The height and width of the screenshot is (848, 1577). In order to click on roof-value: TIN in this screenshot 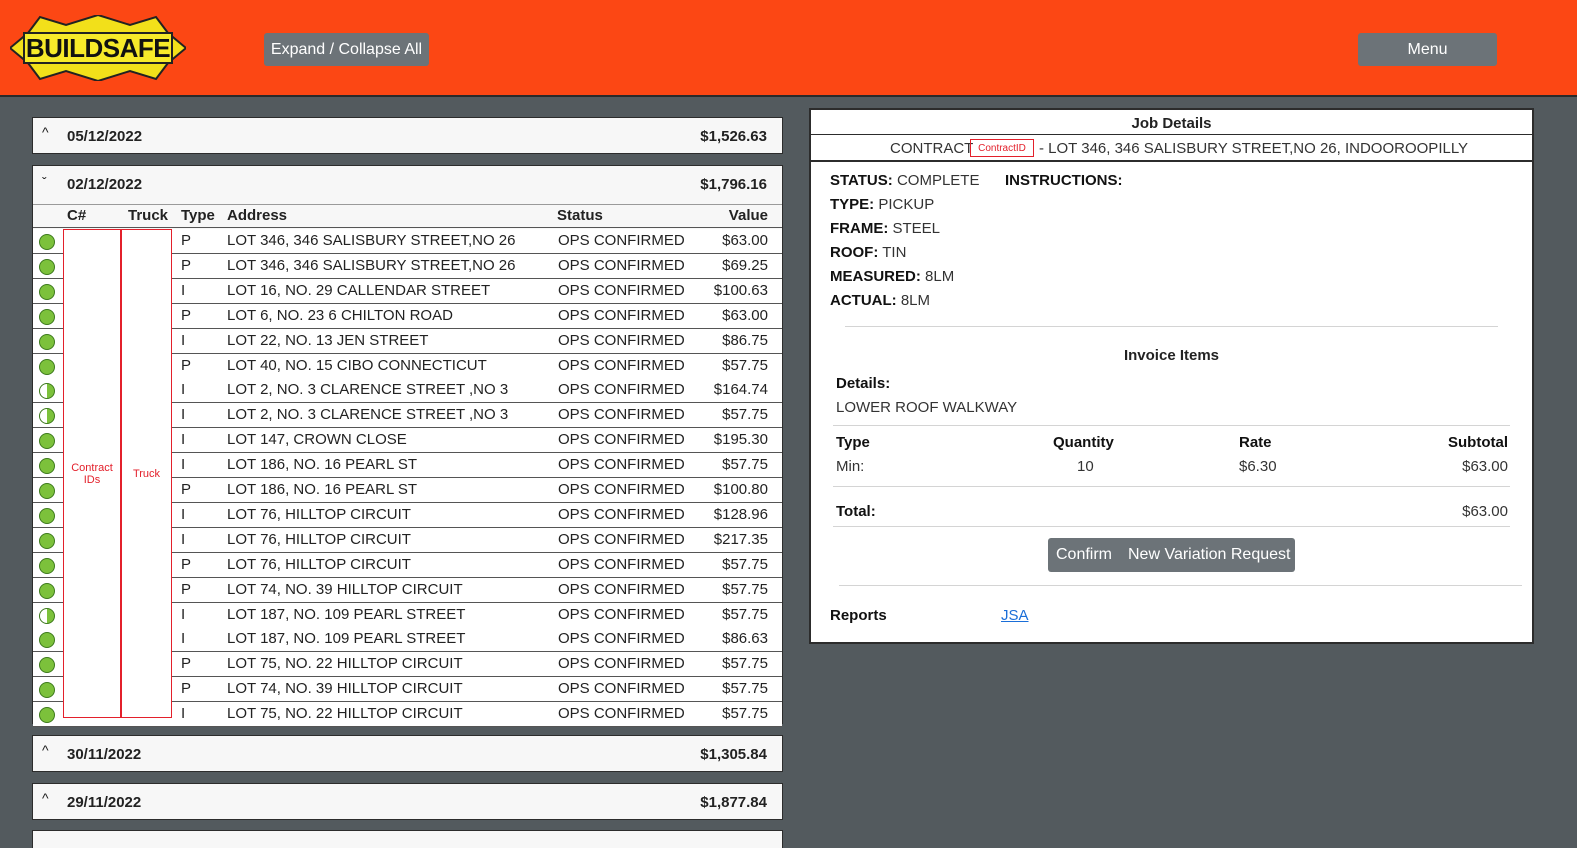, I will do `click(894, 252)`.